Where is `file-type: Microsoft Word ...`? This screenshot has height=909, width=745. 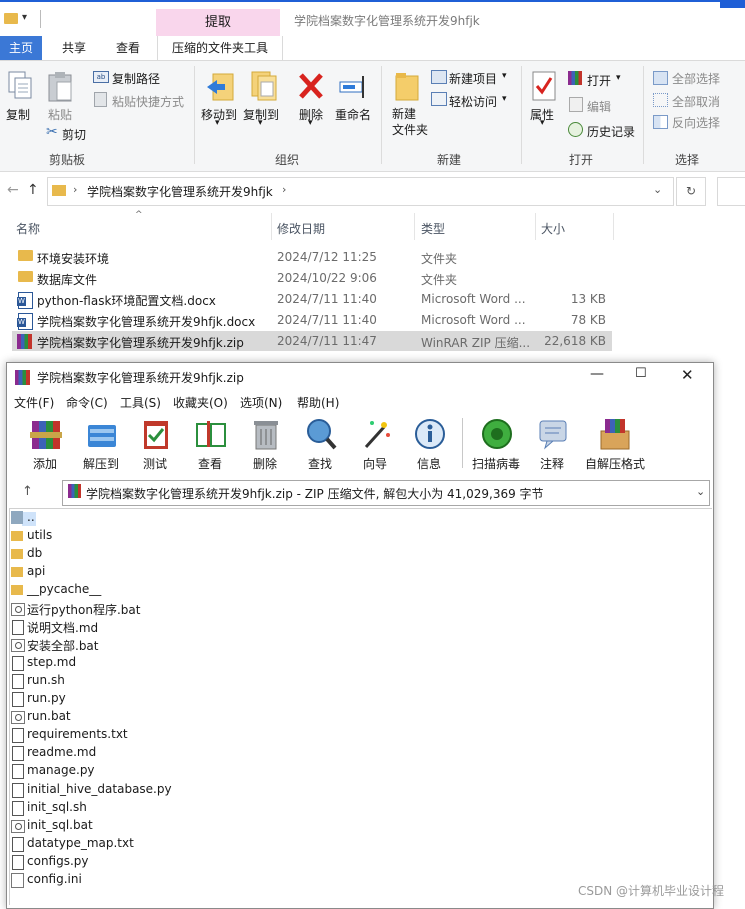 file-type: Microsoft Word ... is located at coordinates (473, 320).